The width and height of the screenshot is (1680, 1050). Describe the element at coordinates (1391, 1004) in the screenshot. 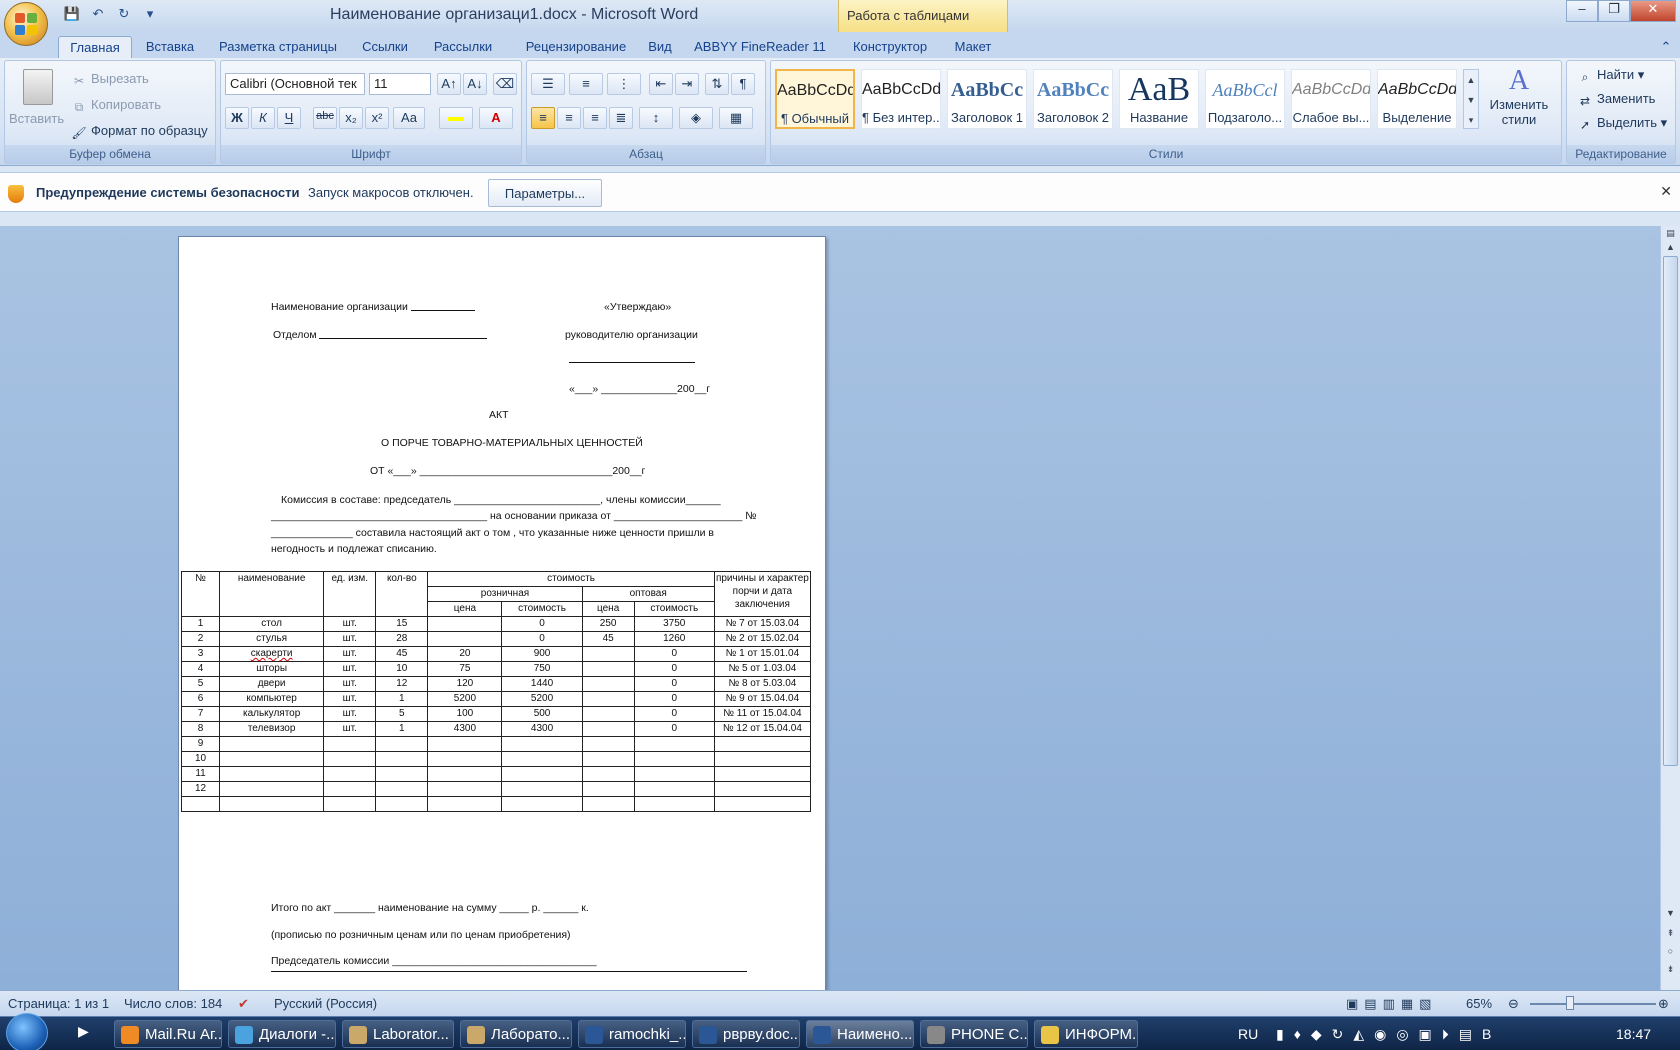

I see `view-buttons-icon: ▣▤▥▦▧` at that location.